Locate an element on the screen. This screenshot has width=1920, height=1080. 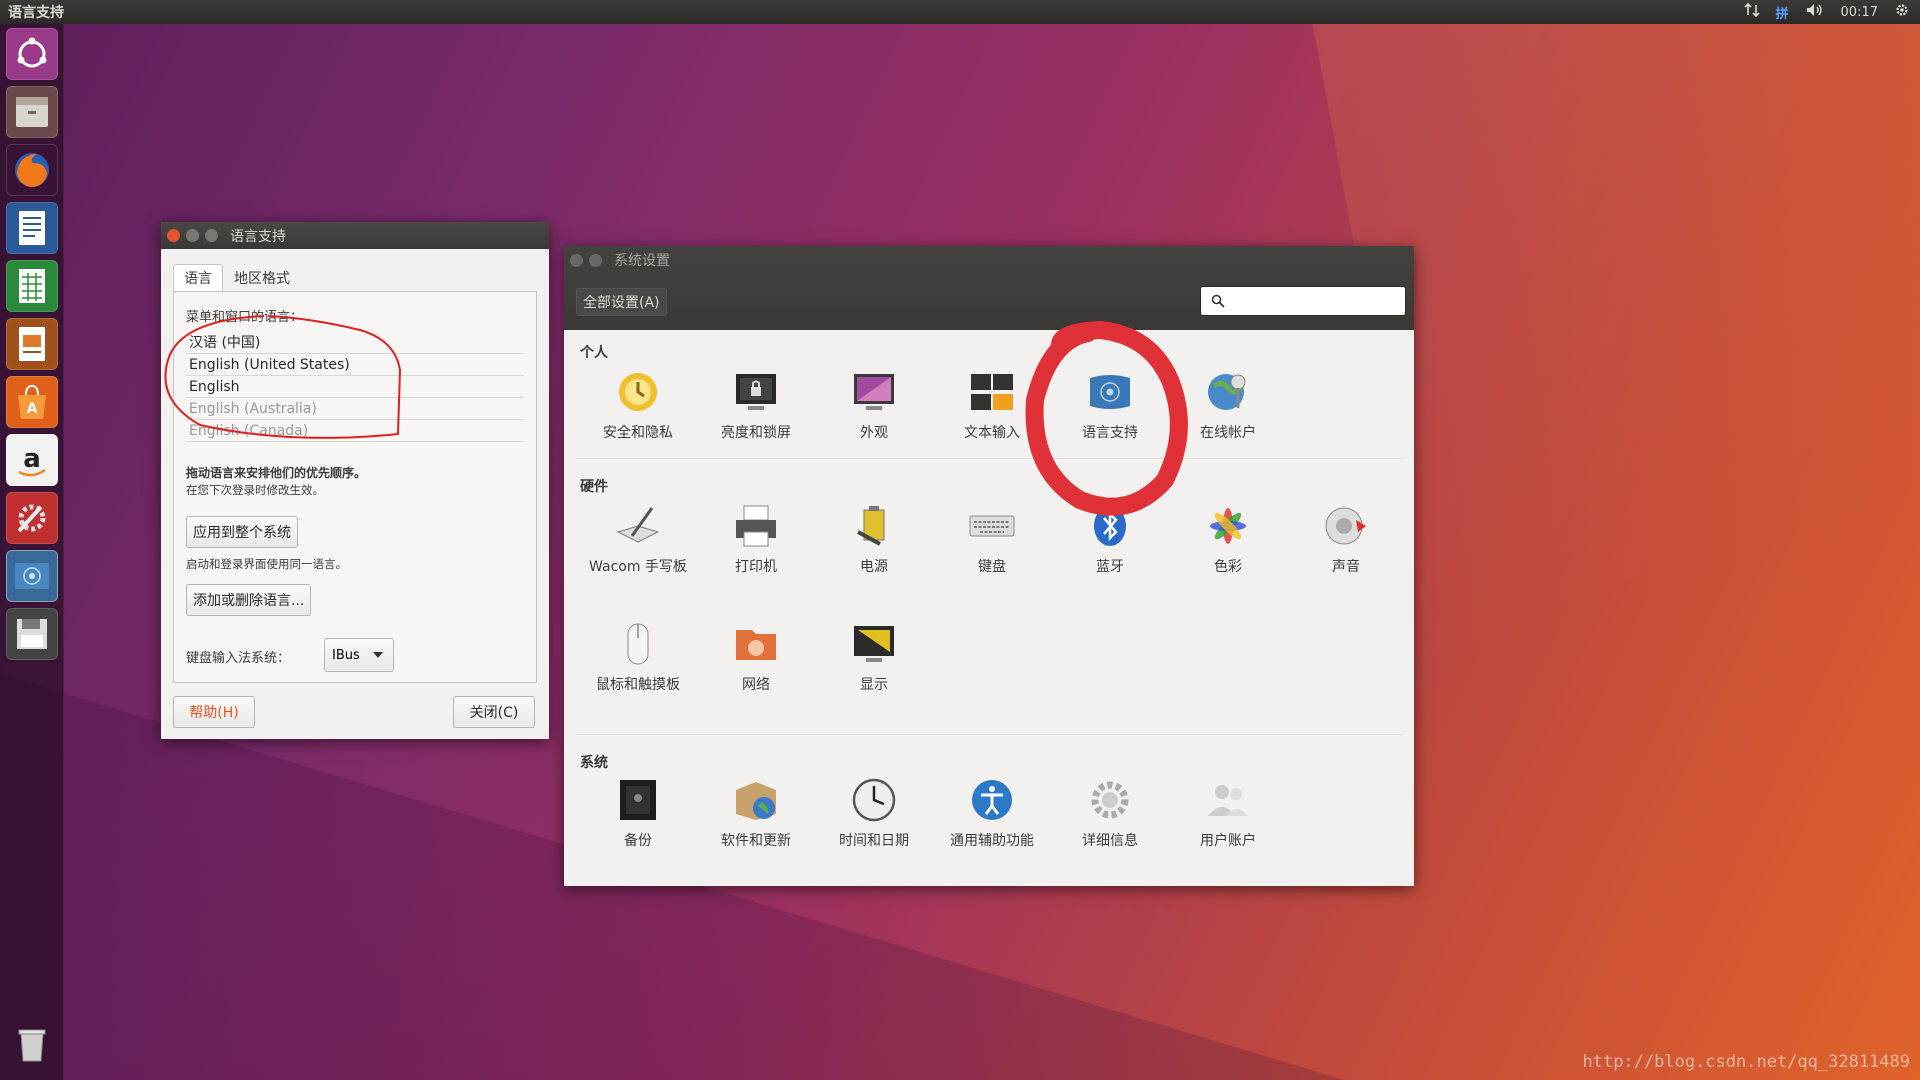
item-label: 用户账户 is located at coordinates (1228, 841).